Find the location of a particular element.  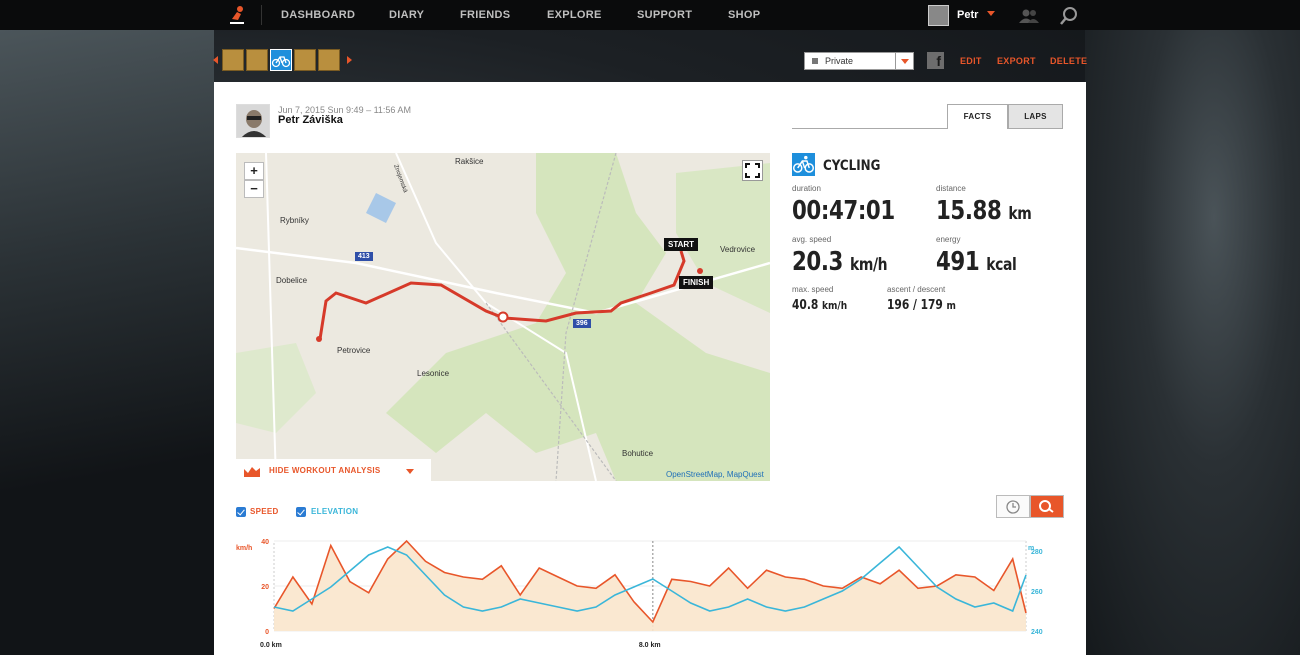

avg-speed-value: 20.3 km/h is located at coordinates (840, 262).